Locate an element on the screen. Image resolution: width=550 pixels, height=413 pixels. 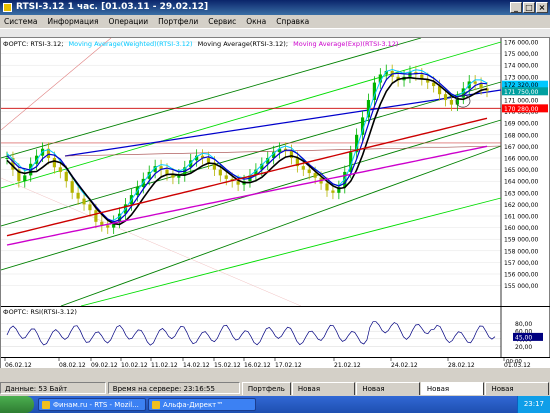
price-tick-label: 155 000,00 is located at coordinates (521, 286).